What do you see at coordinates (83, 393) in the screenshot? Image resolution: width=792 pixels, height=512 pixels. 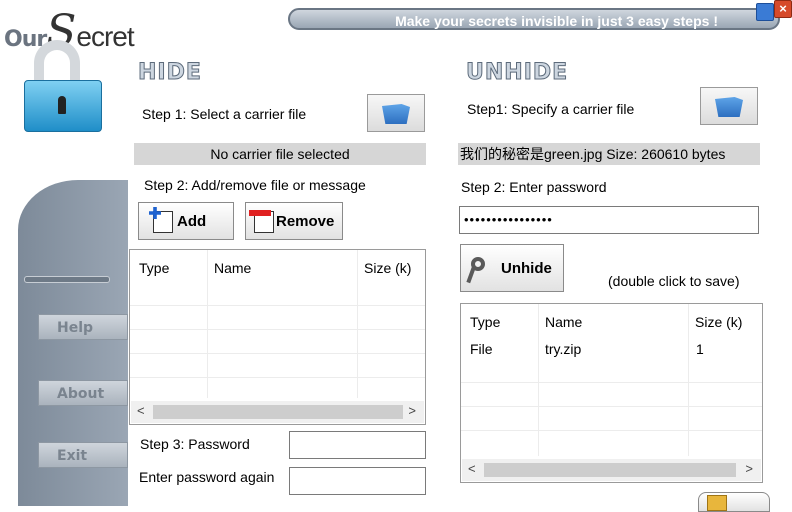 I see `about-button: About` at bounding box center [83, 393].